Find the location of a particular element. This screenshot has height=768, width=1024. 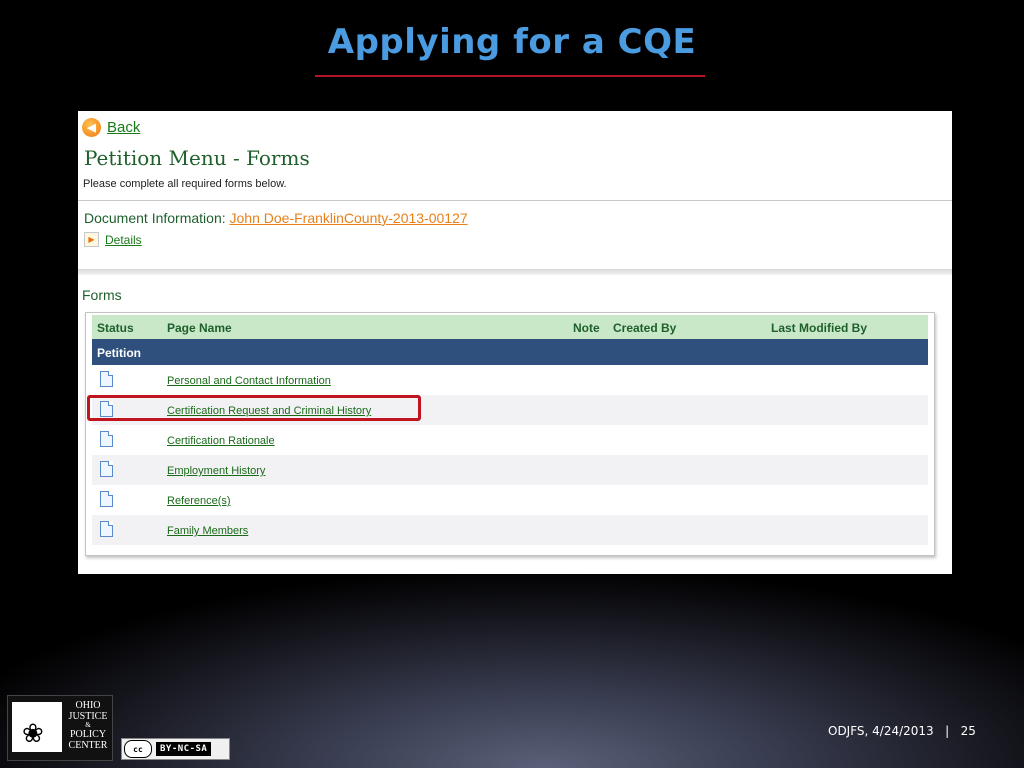

title-underline is located at coordinates (510, 76).